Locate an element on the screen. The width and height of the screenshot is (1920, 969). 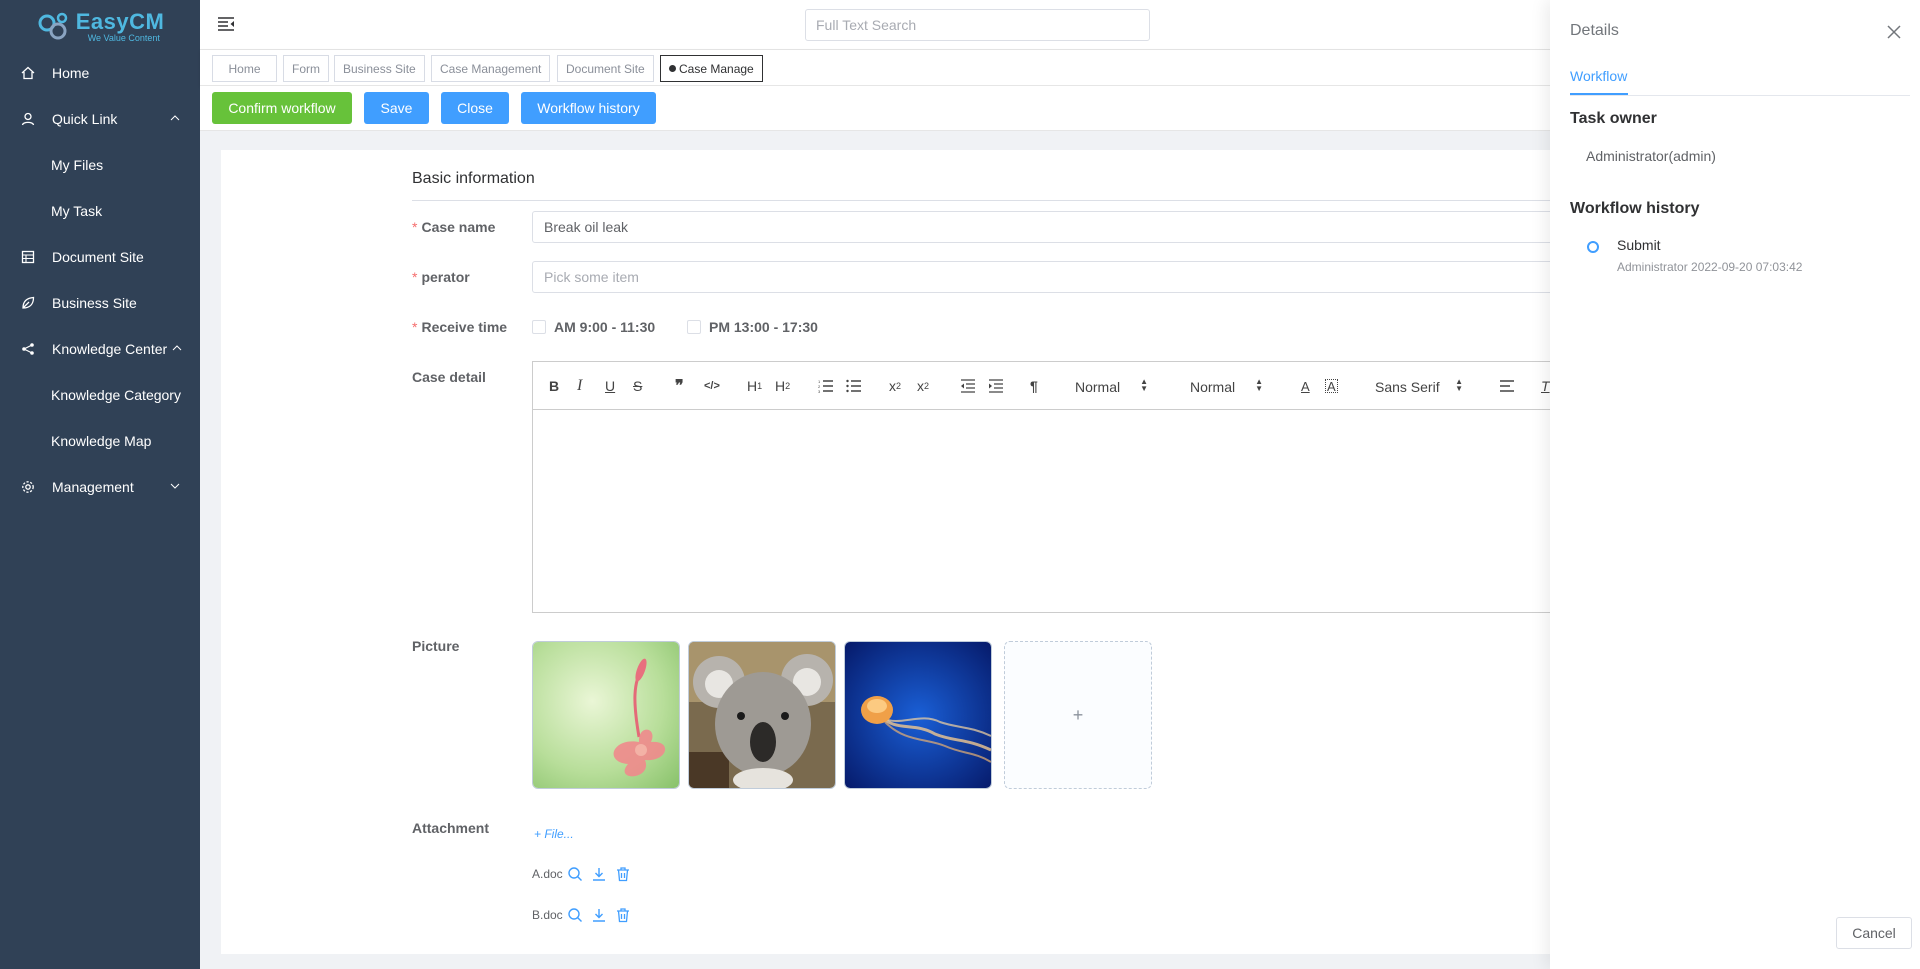
logo: EasyCM We Value Content is located at coordinates (100, 25).